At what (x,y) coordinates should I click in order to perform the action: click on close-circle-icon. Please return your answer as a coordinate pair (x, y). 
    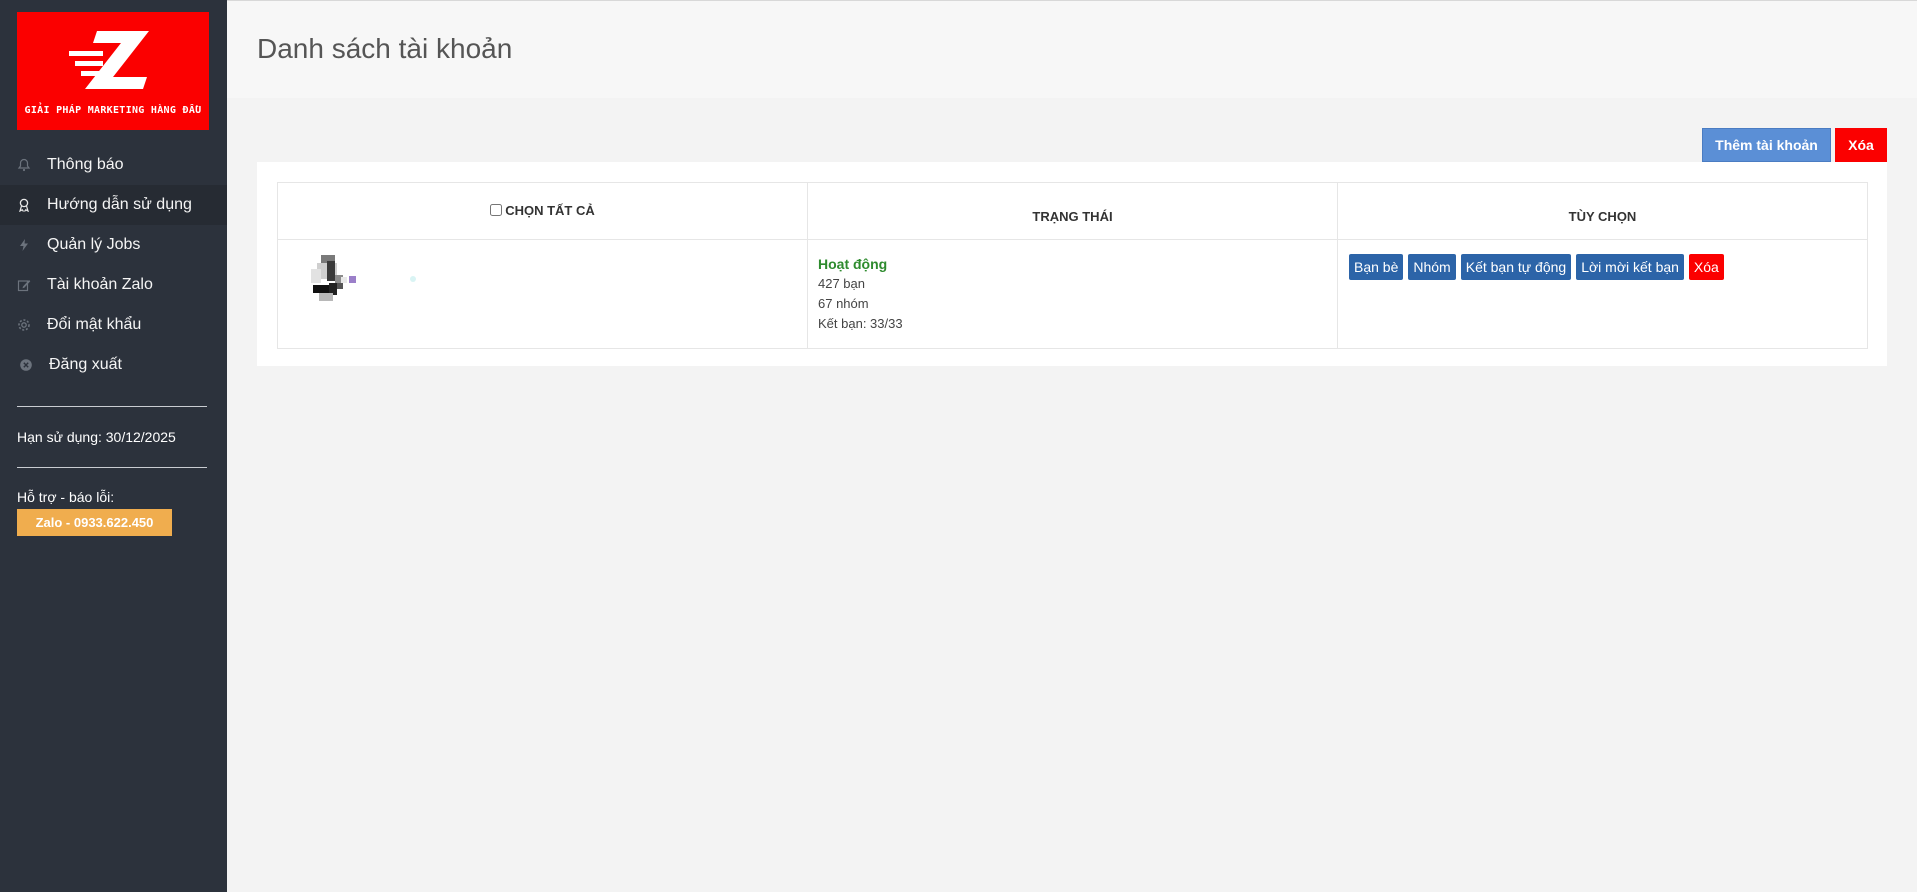
    Looking at the image, I should click on (26, 365).